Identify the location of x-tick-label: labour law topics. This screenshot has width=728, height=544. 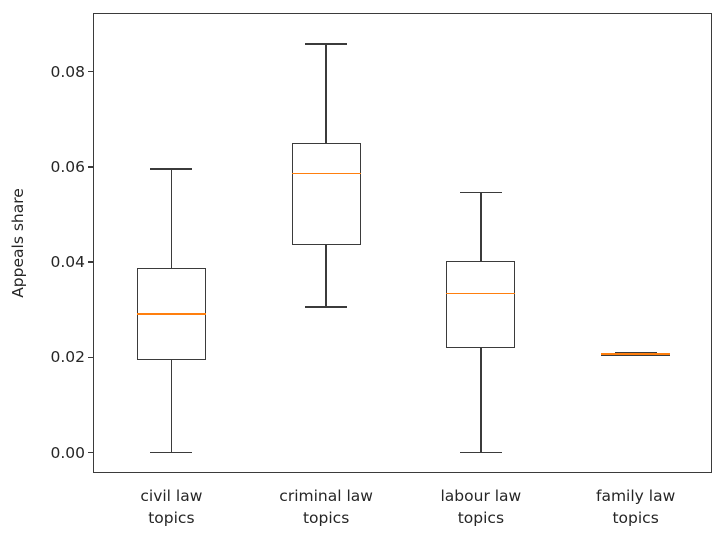
(481, 507).